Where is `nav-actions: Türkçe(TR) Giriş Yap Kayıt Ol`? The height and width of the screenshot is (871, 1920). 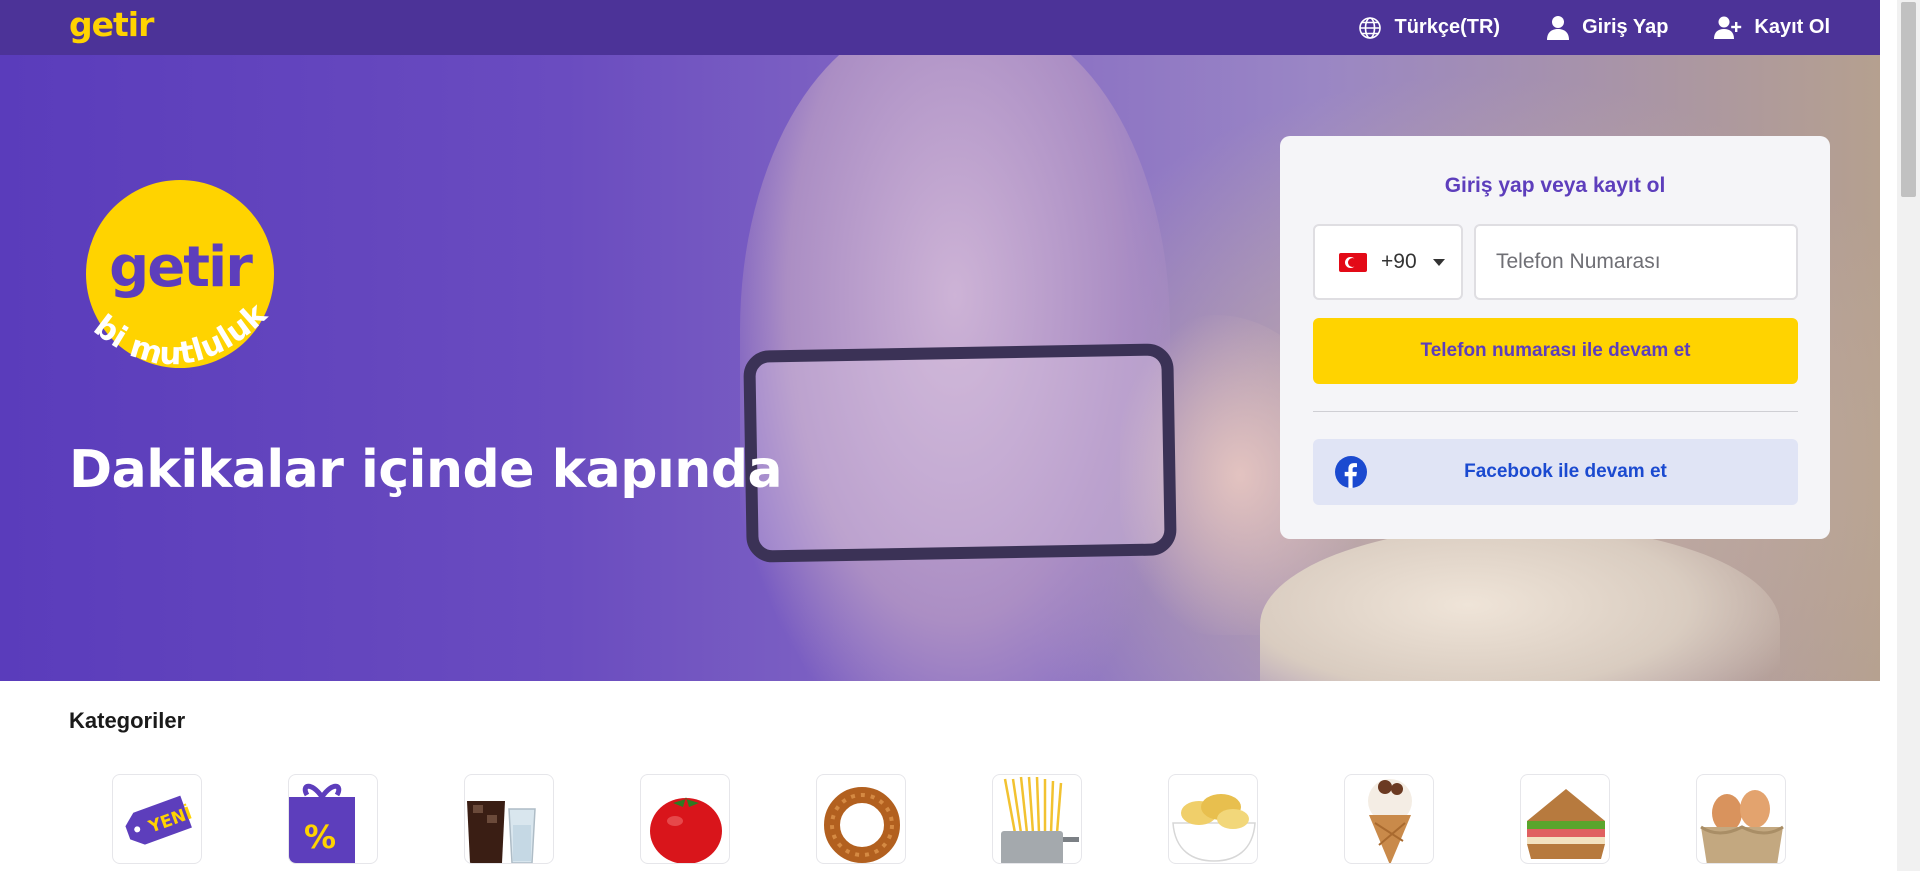 nav-actions: Türkçe(TR) Giriş Yap Kayıt Ol is located at coordinates (1594, 27).